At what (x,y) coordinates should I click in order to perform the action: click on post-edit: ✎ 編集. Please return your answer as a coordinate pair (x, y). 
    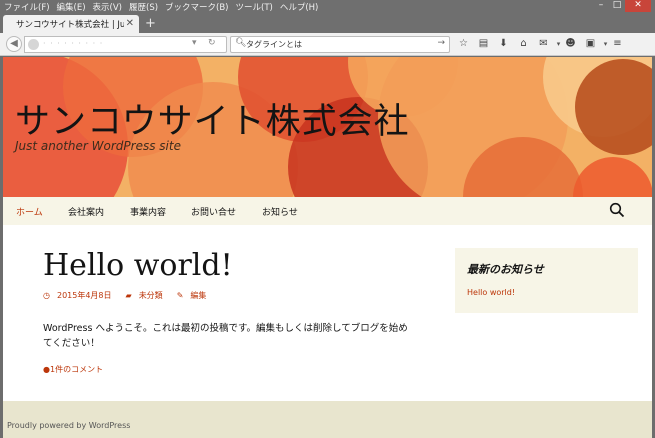
    Looking at the image, I should click on (195, 295).